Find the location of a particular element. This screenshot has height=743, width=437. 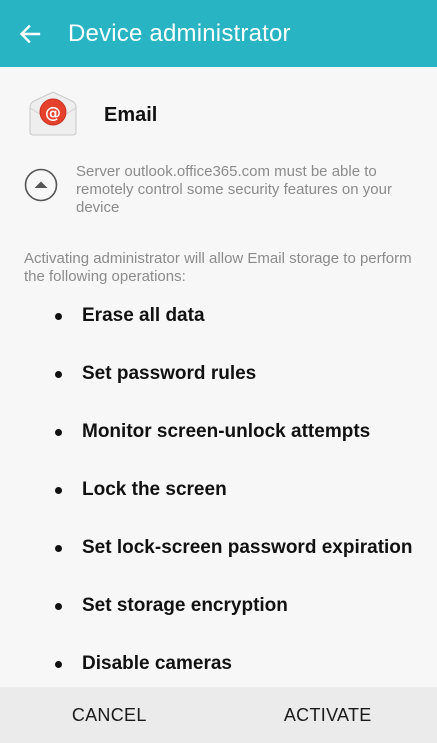

list-item: Set storage encryption is located at coordinates (218, 606).